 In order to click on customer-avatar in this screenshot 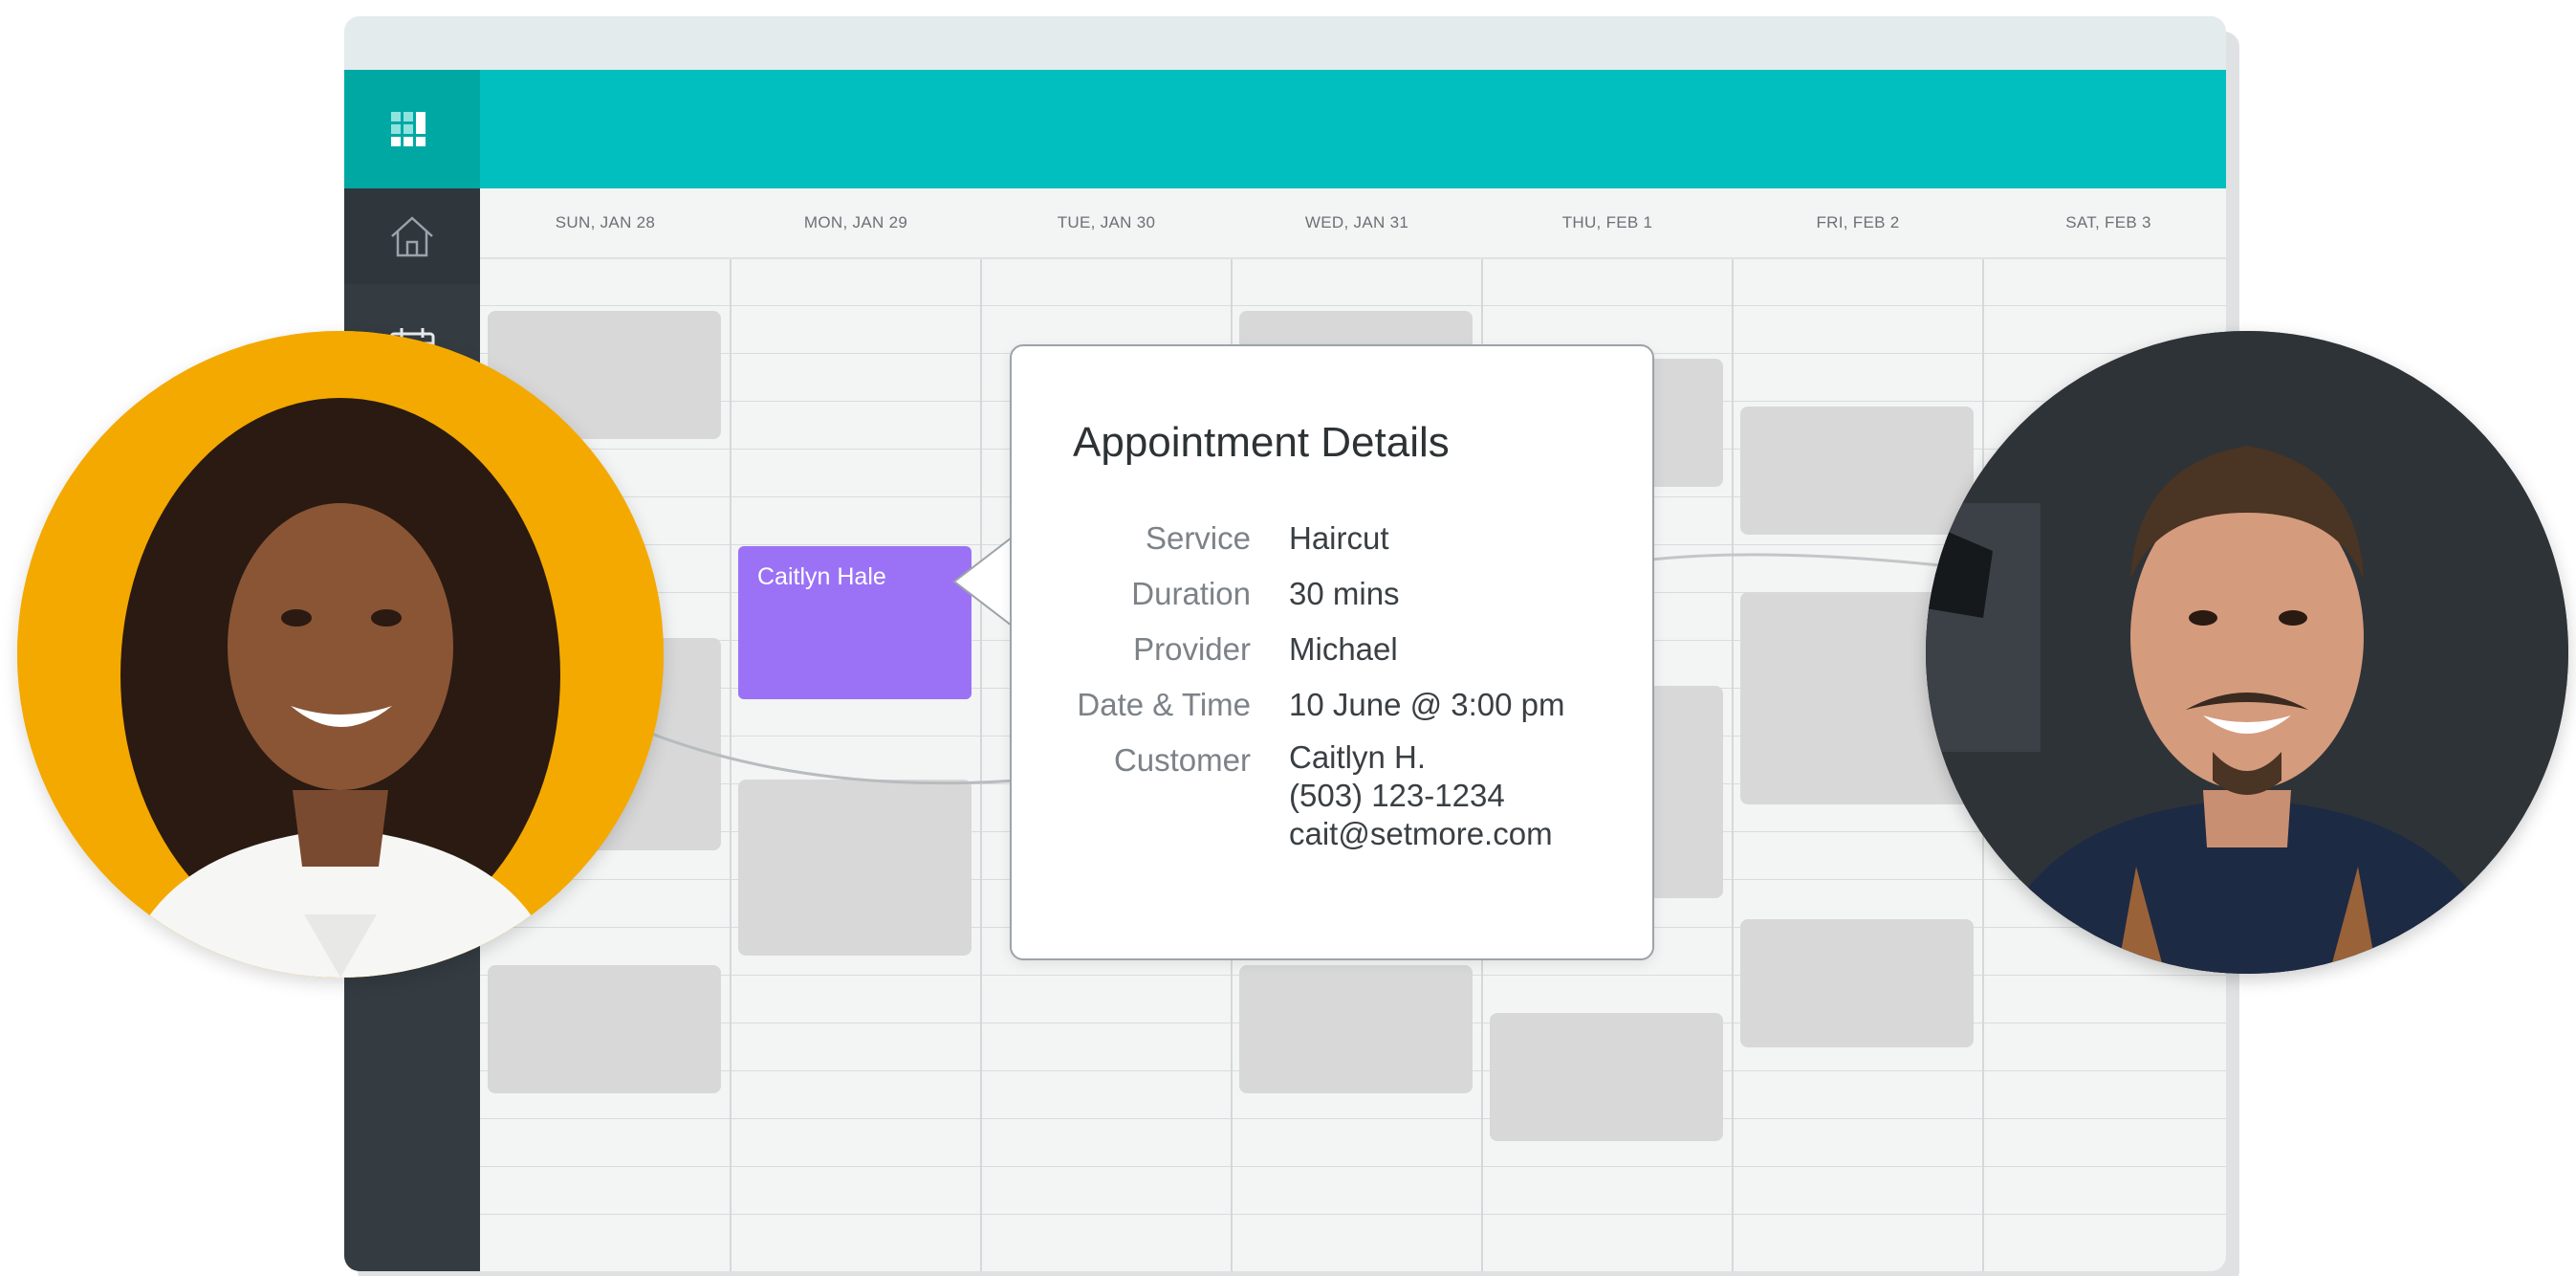, I will do `click(340, 654)`.